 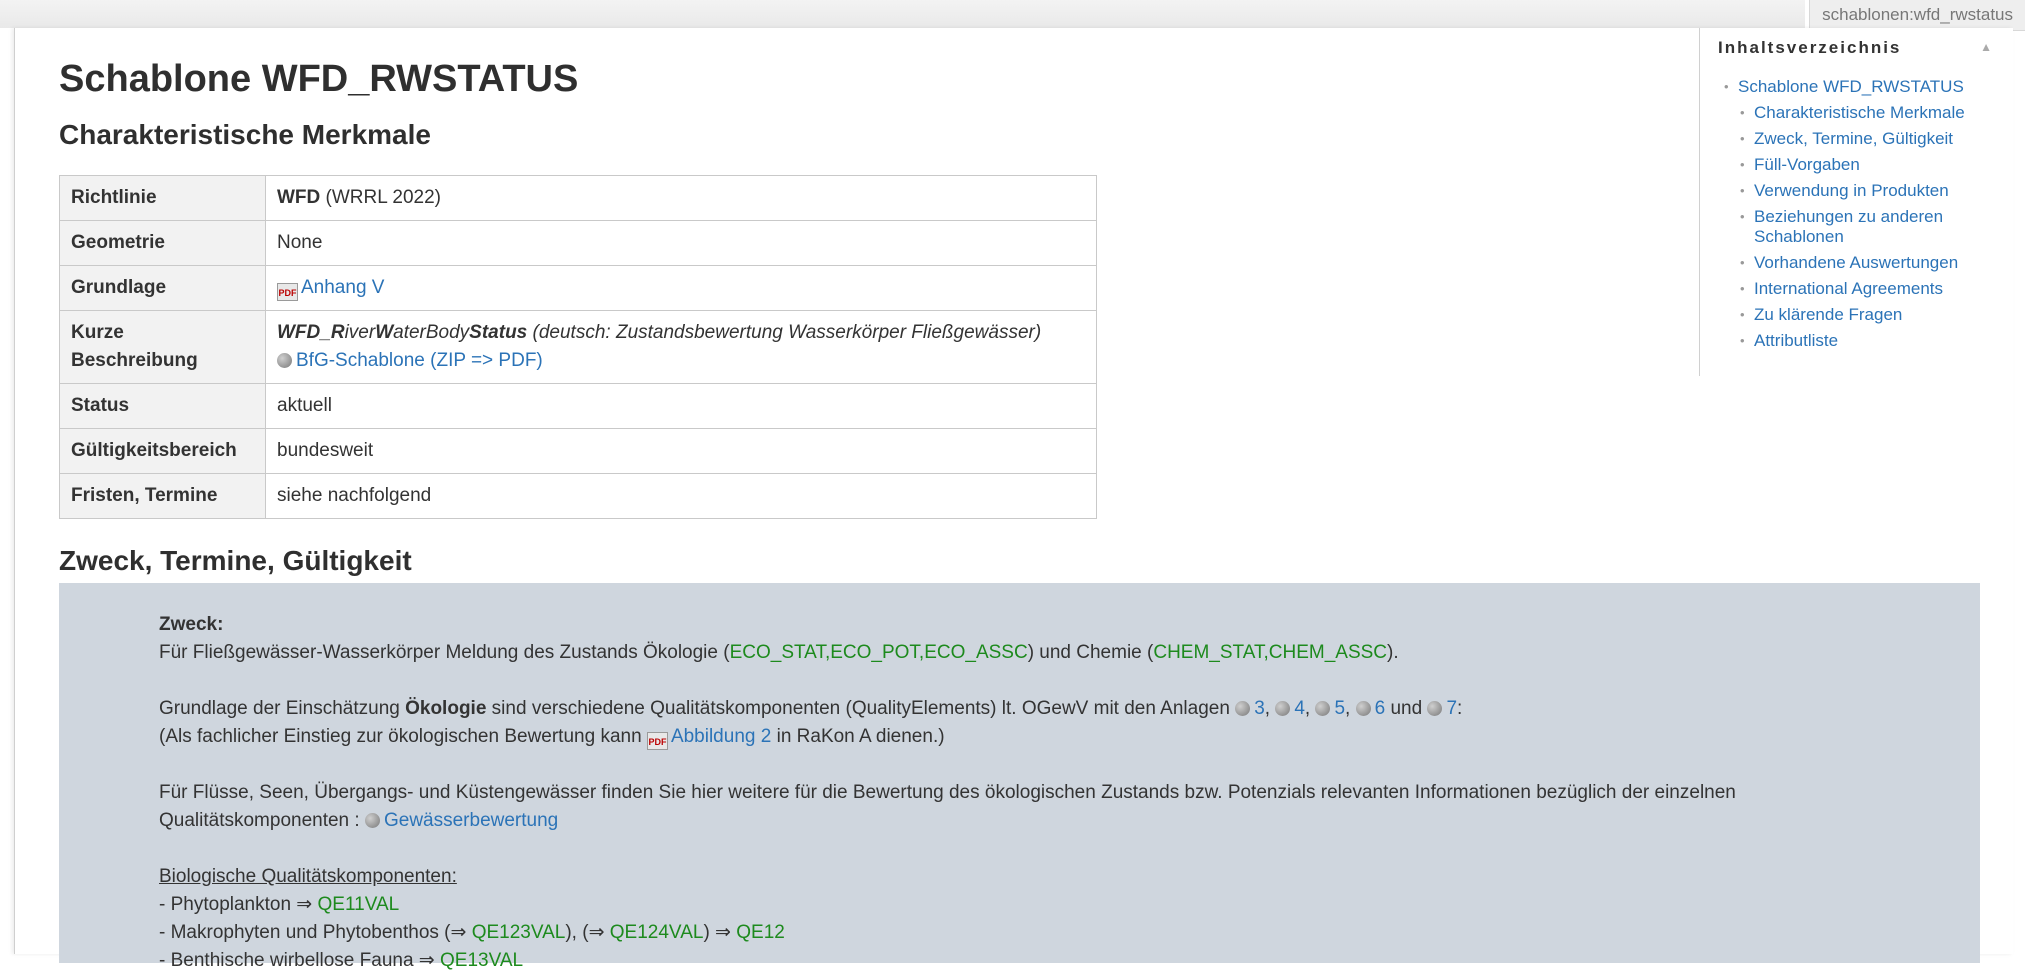 I want to click on table-row: Status aktuell, so click(x=578, y=406).